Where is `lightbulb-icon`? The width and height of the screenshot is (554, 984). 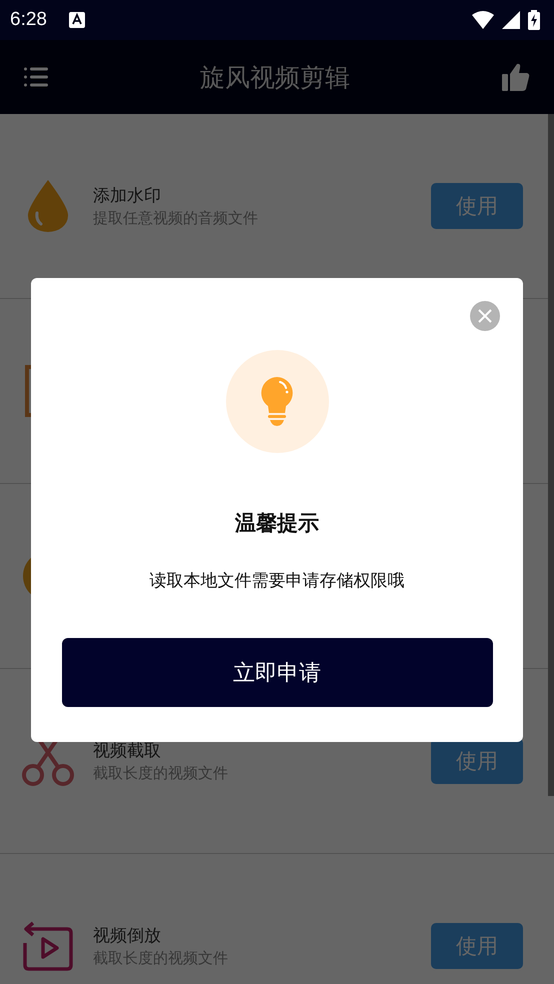 lightbulb-icon is located at coordinates (277, 401).